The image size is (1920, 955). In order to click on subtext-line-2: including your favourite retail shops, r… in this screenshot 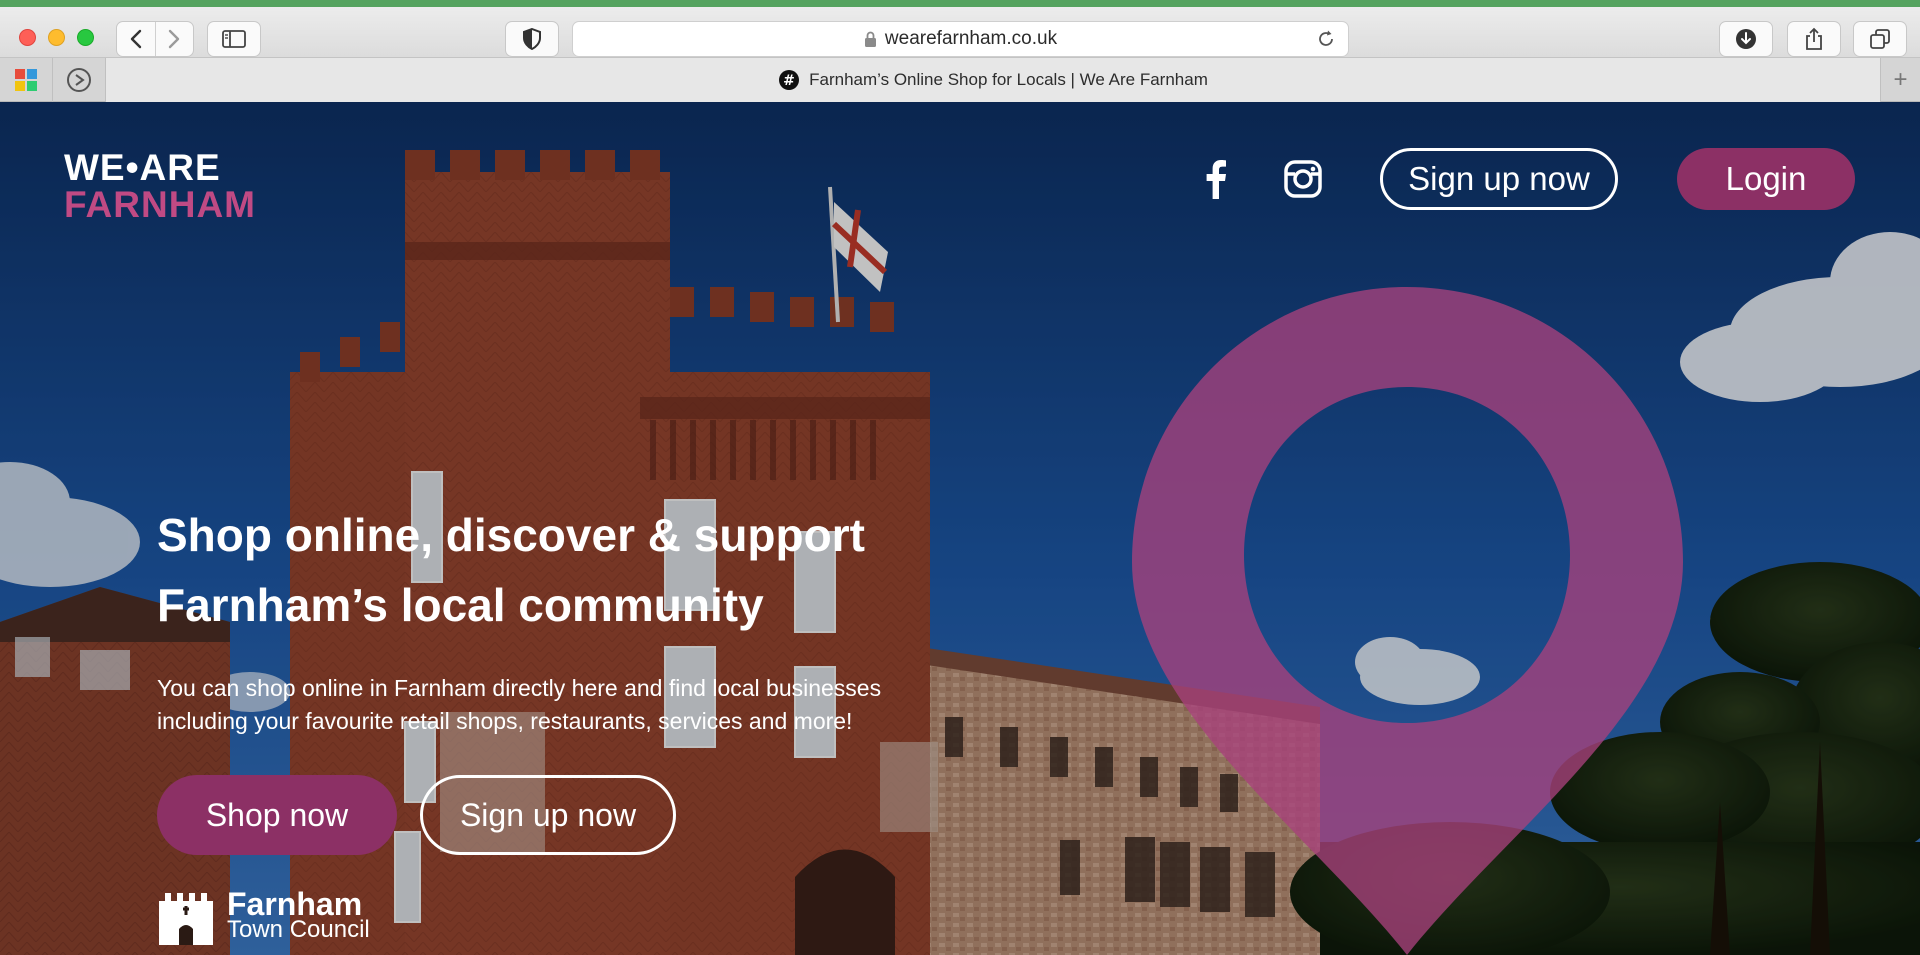, I will do `click(505, 721)`.